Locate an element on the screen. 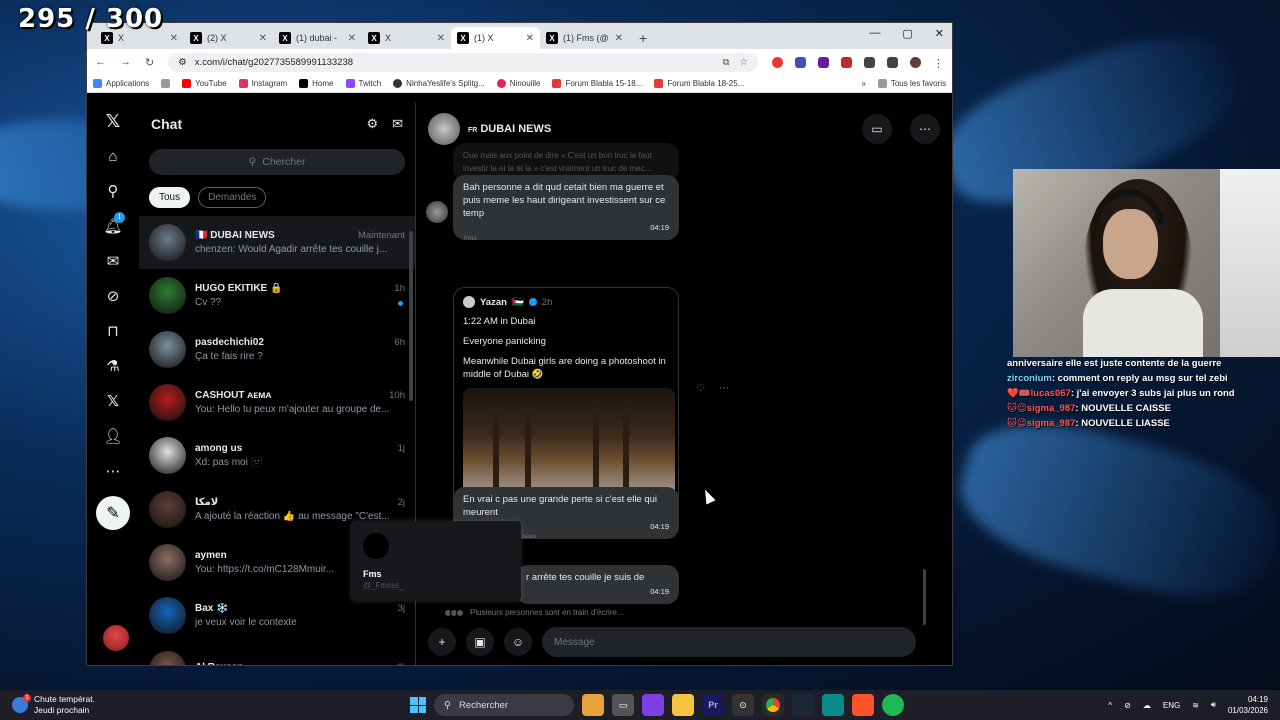  opera-icon is located at coordinates (777, 62).